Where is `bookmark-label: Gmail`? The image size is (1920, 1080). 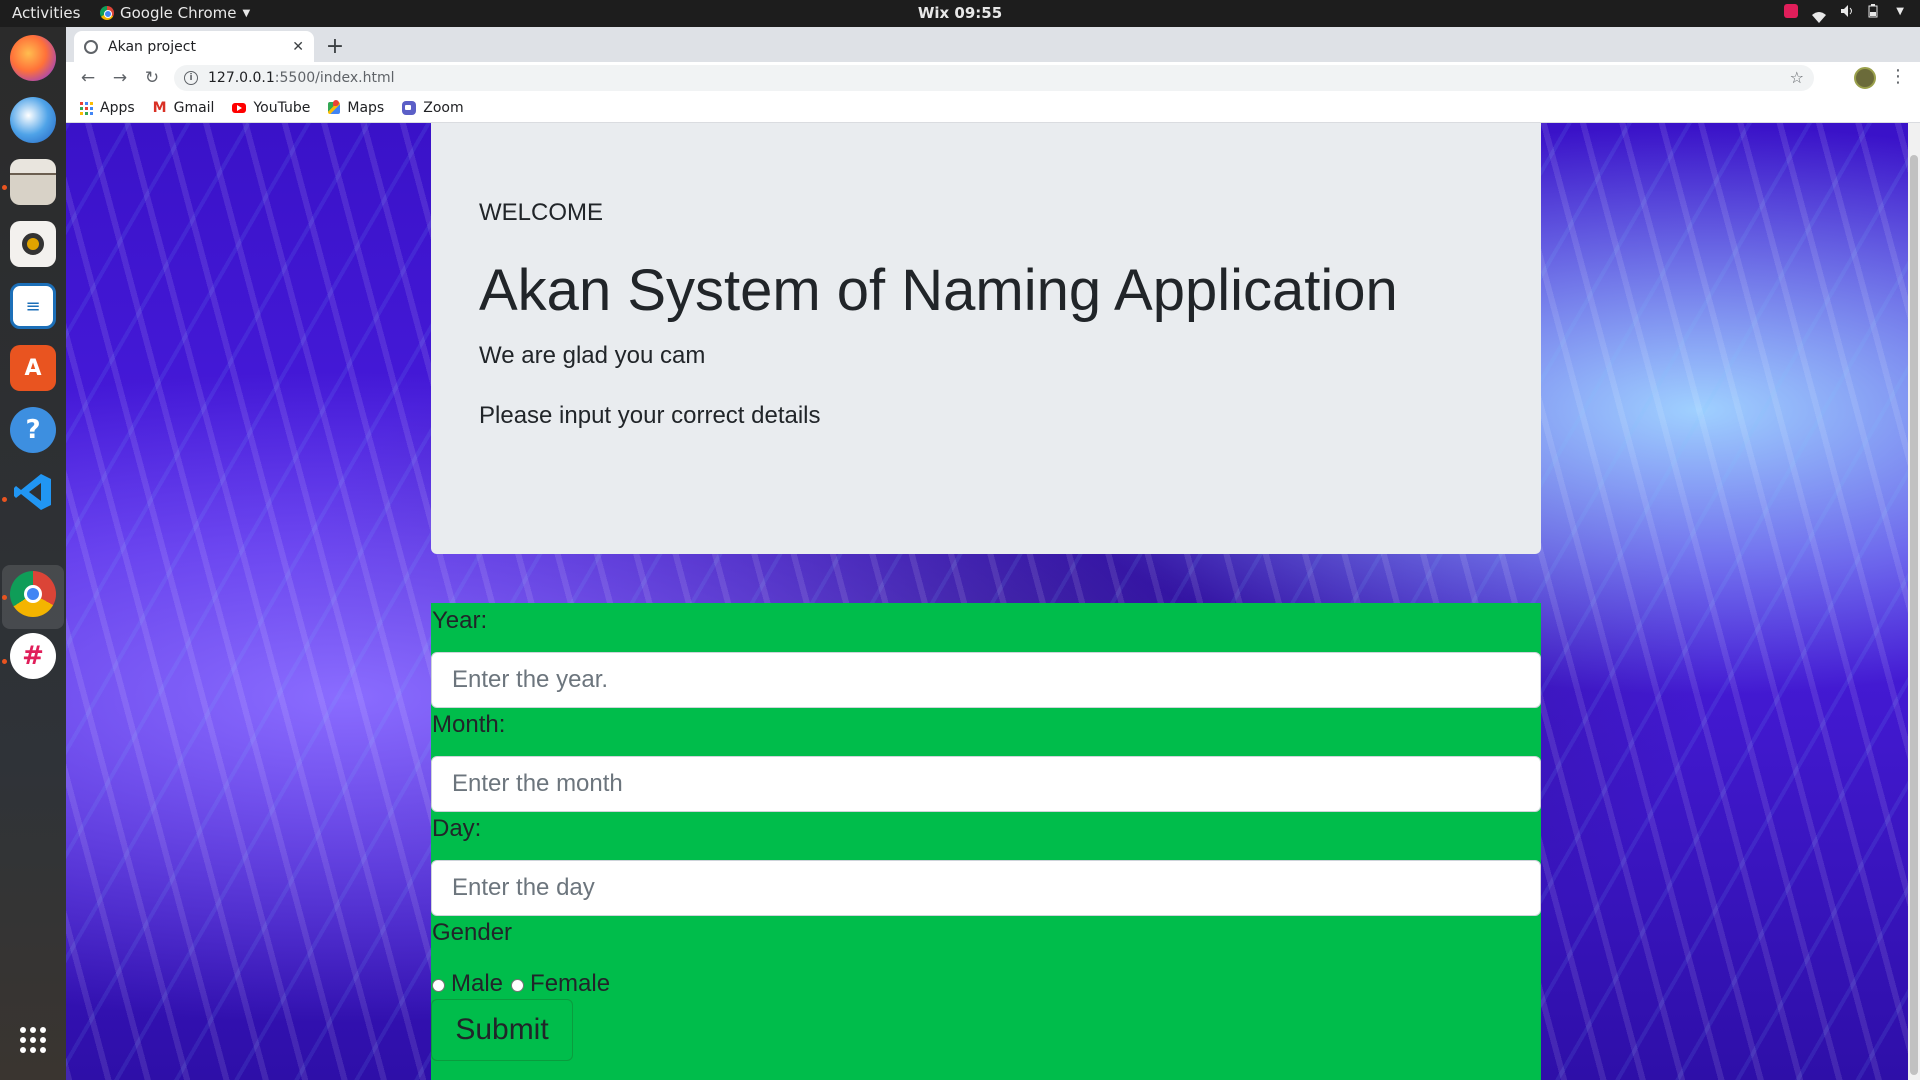 bookmark-label: Gmail is located at coordinates (194, 108).